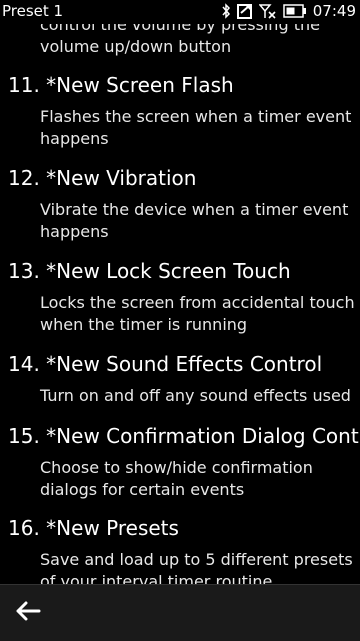 The image size is (360, 641). Describe the element at coordinates (24, 271) in the screenshot. I see `item-number: 13.` at that location.